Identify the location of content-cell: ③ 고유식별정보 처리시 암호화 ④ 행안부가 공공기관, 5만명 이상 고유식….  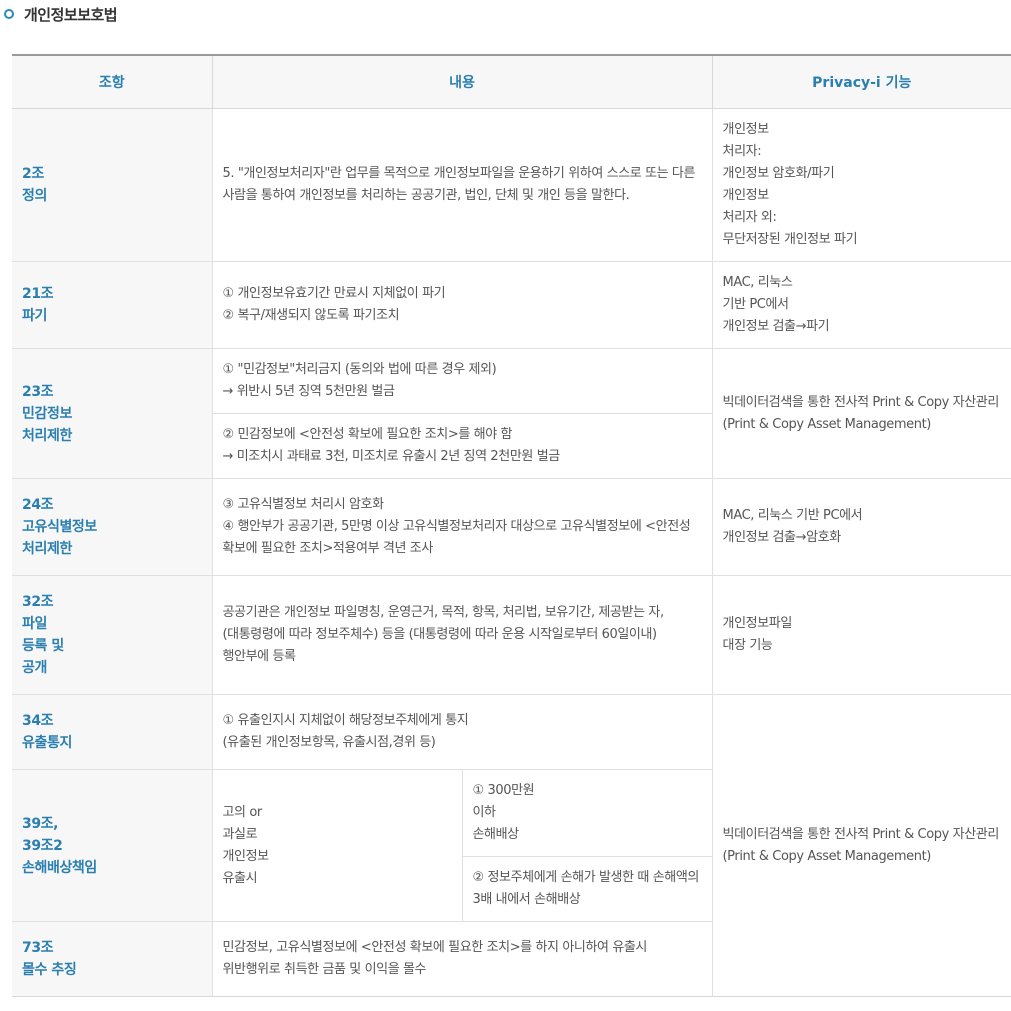
(462, 527).